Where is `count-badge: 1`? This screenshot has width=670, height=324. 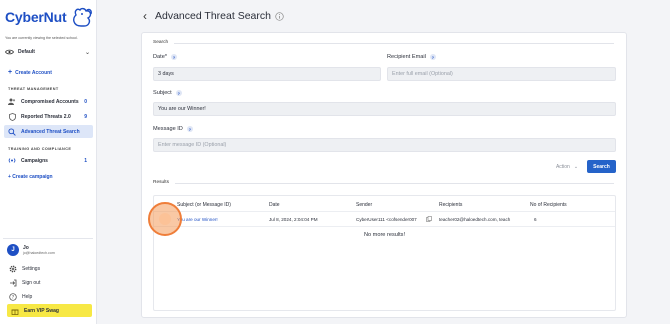 count-badge: 1 is located at coordinates (85, 160).